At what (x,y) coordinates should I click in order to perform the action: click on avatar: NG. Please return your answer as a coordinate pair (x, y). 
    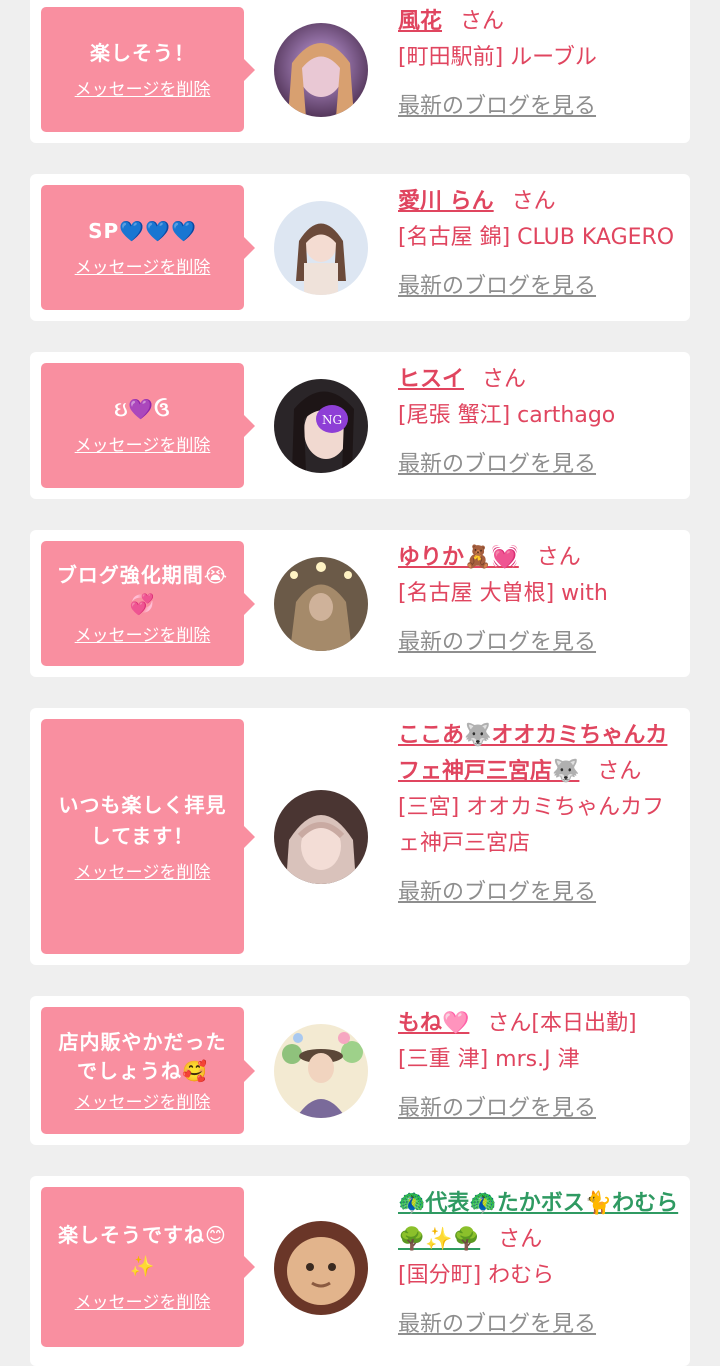
    Looking at the image, I should click on (321, 426).